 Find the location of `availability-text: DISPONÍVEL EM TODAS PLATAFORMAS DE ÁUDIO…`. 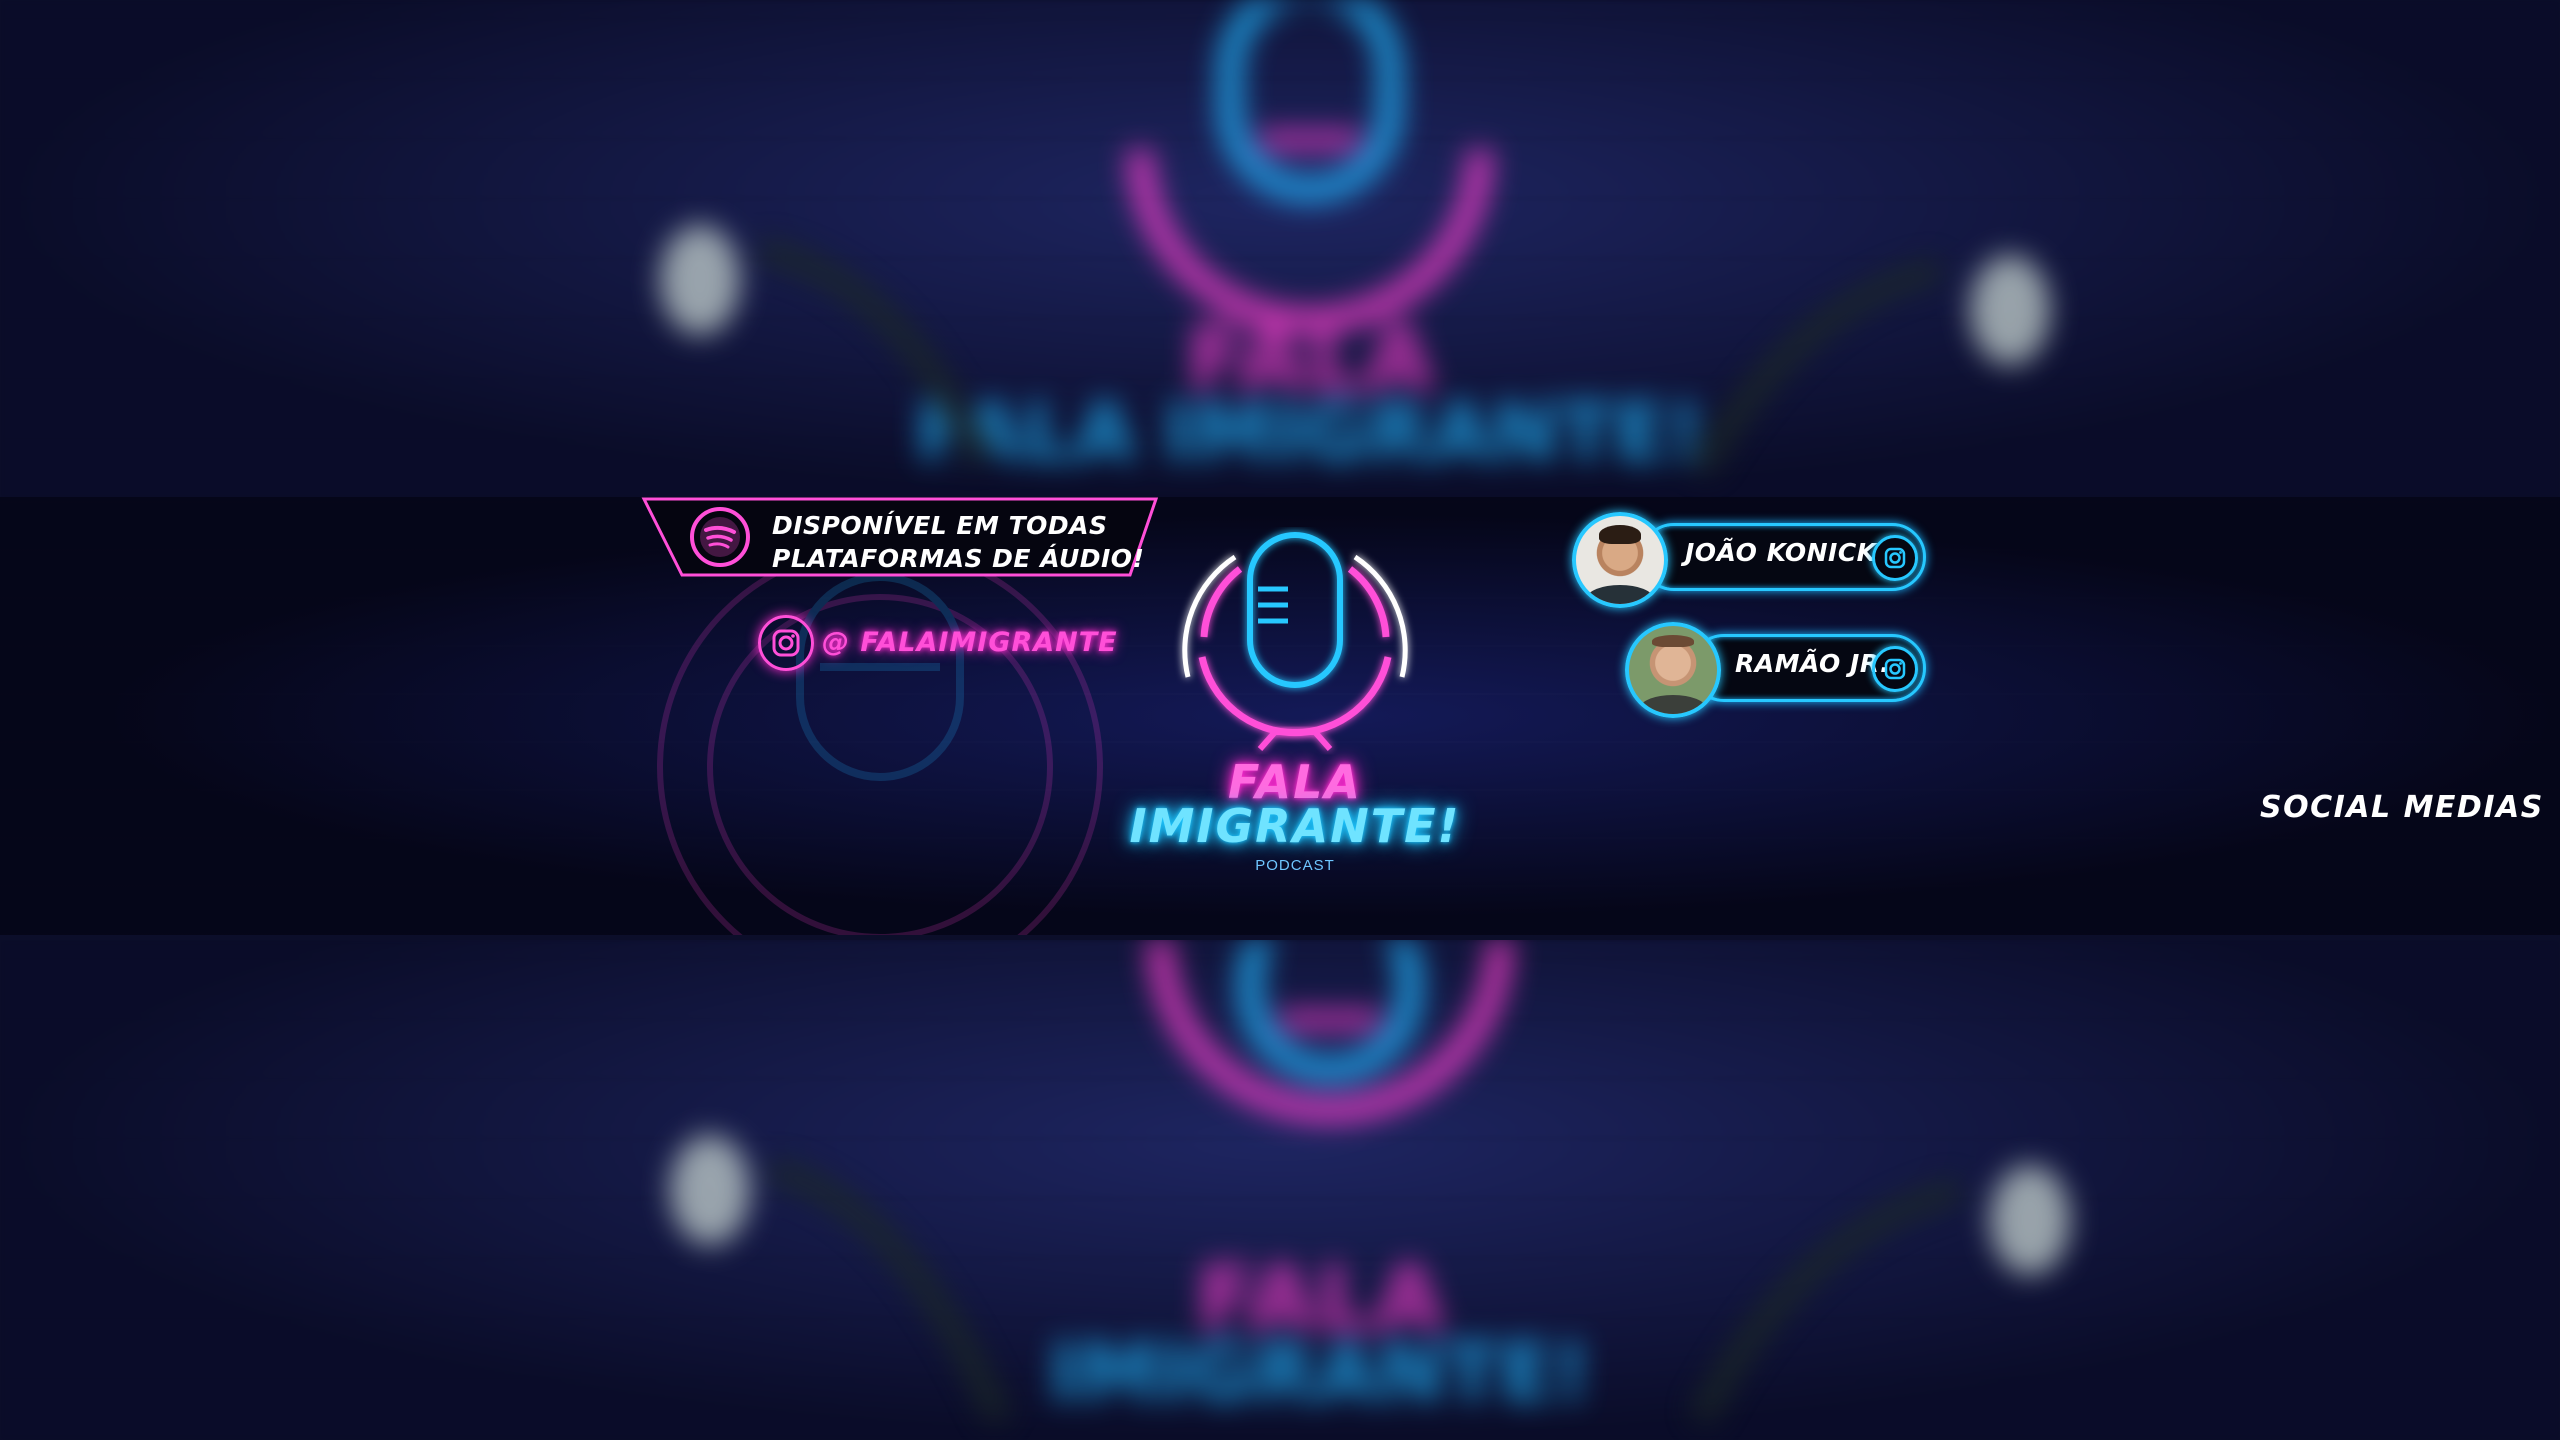

availability-text: DISPONÍVEL EM TODAS PLATAFORMAS DE ÁUDIO… is located at coordinates (958, 542).